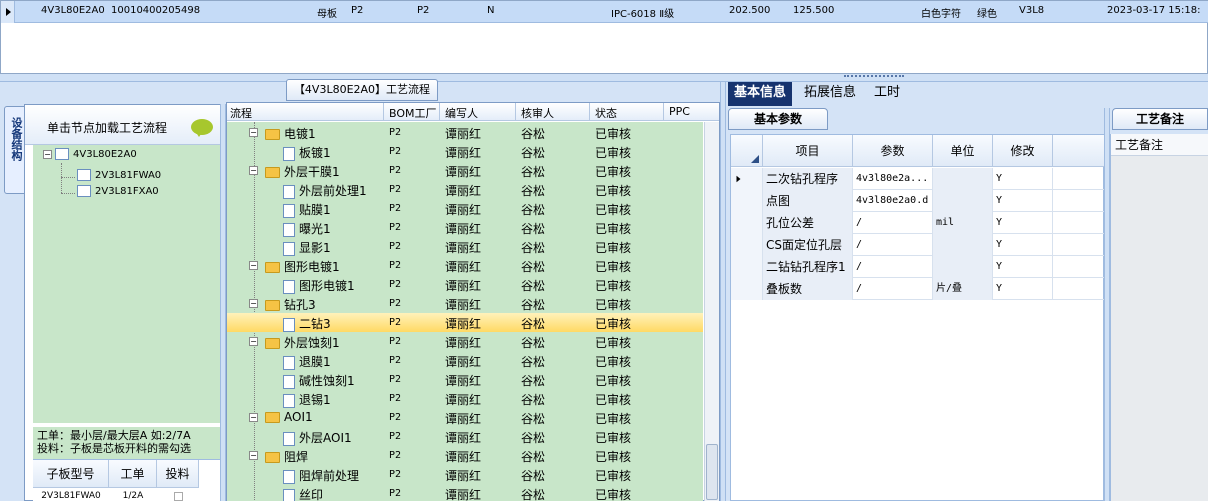  What do you see at coordinates (71, 474) in the screenshot?
I see `col-header-model: 子板型号` at bounding box center [71, 474].